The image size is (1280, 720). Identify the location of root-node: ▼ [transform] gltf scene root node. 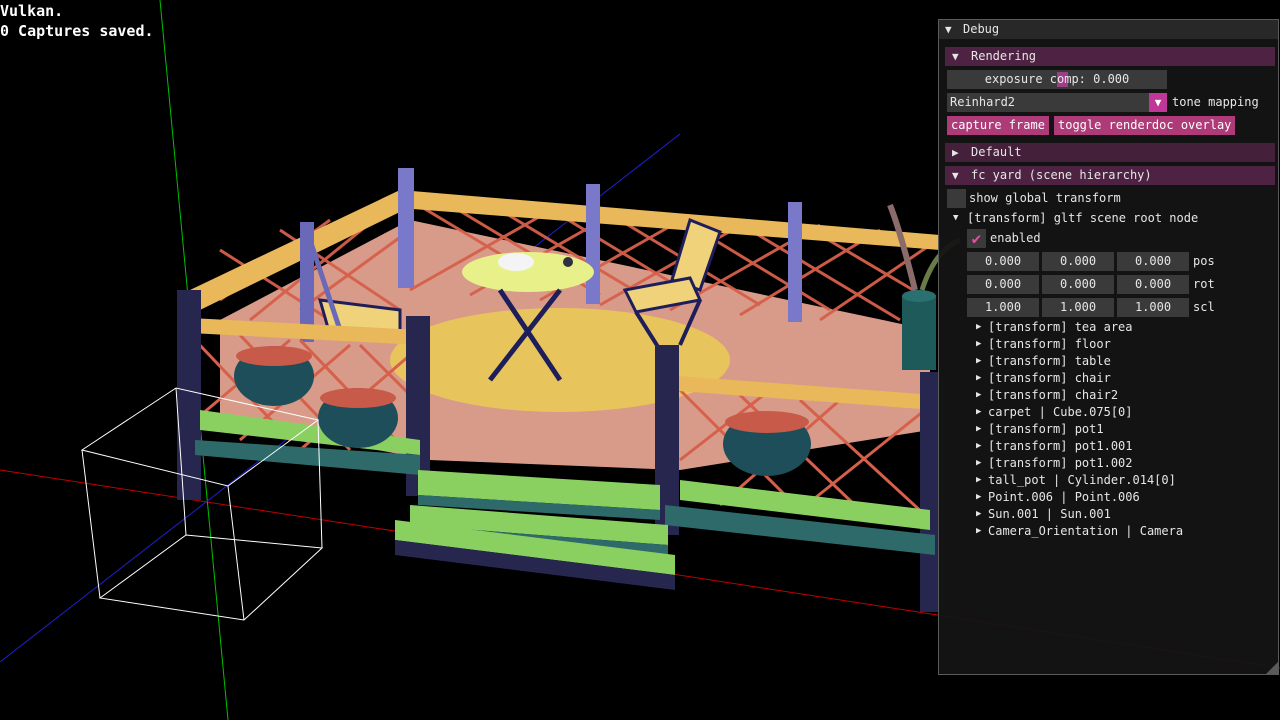
(1068, 218).